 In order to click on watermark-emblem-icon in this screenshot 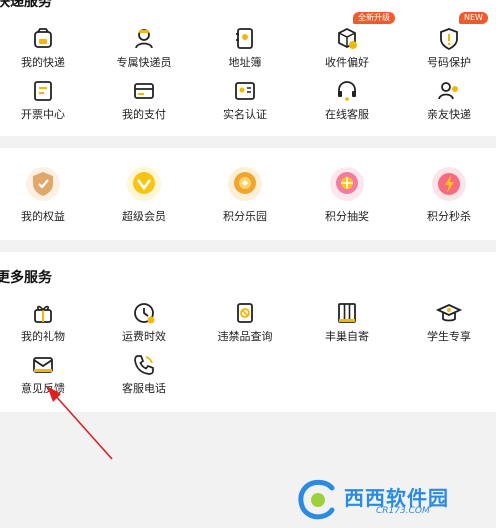, I will do `click(316, 499)`.